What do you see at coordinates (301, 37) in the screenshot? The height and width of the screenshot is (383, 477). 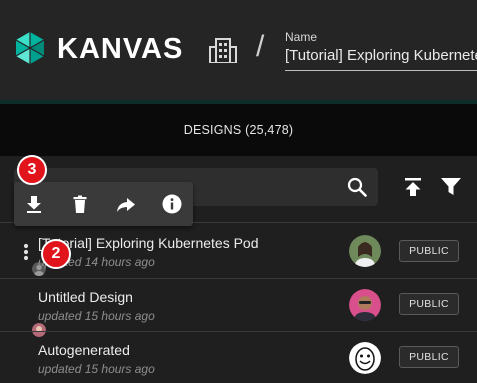 I see `name-field-label: Name` at bounding box center [301, 37].